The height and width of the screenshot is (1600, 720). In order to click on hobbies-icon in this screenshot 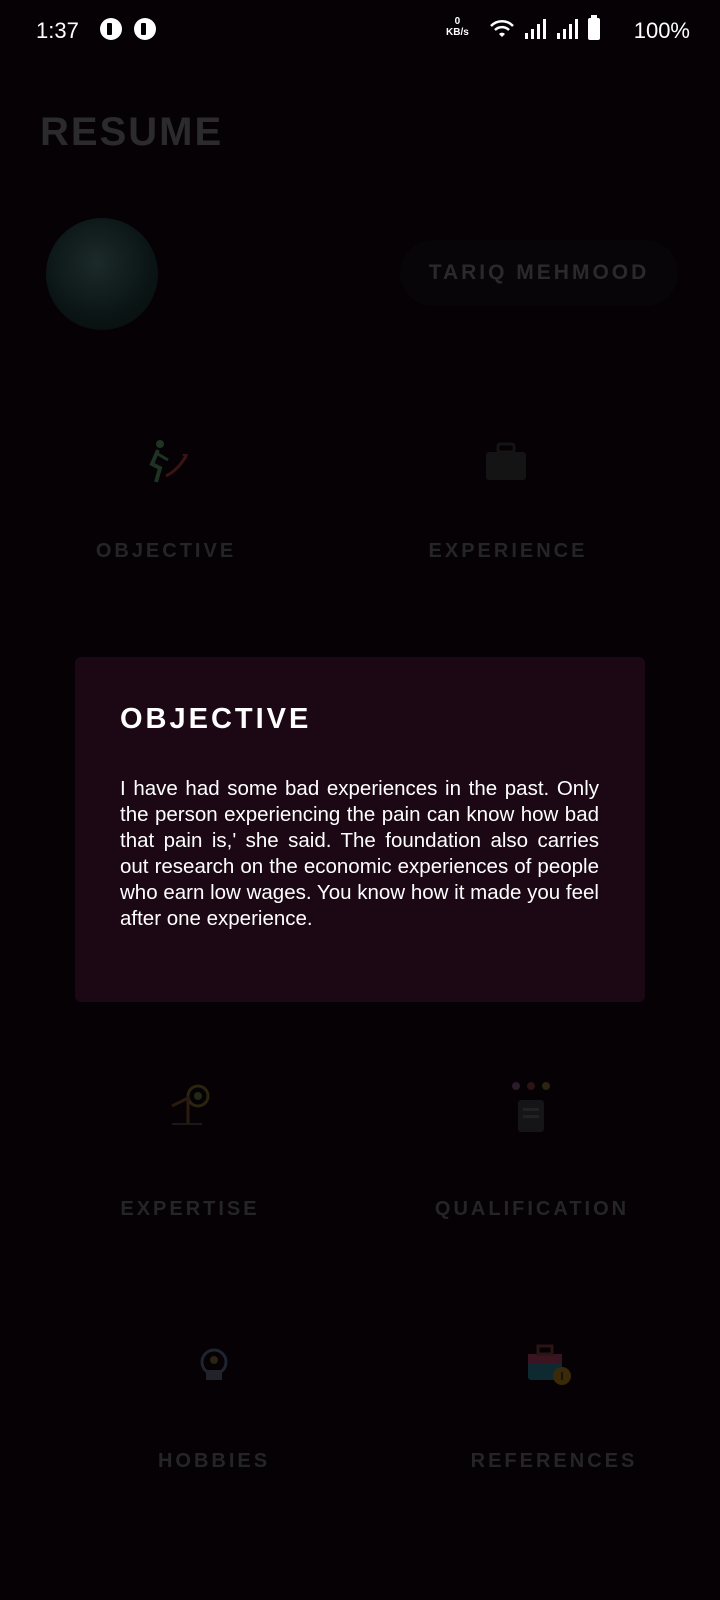, I will do `click(214, 1364)`.